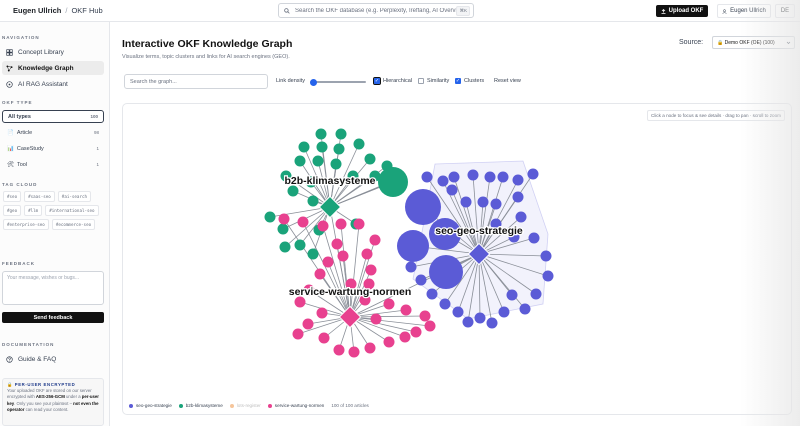 This screenshot has height=426, width=800. What do you see at coordinates (433, 81) in the screenshot?
I see `similarity-toggle: Similarity` at bounding box center [433, 81].